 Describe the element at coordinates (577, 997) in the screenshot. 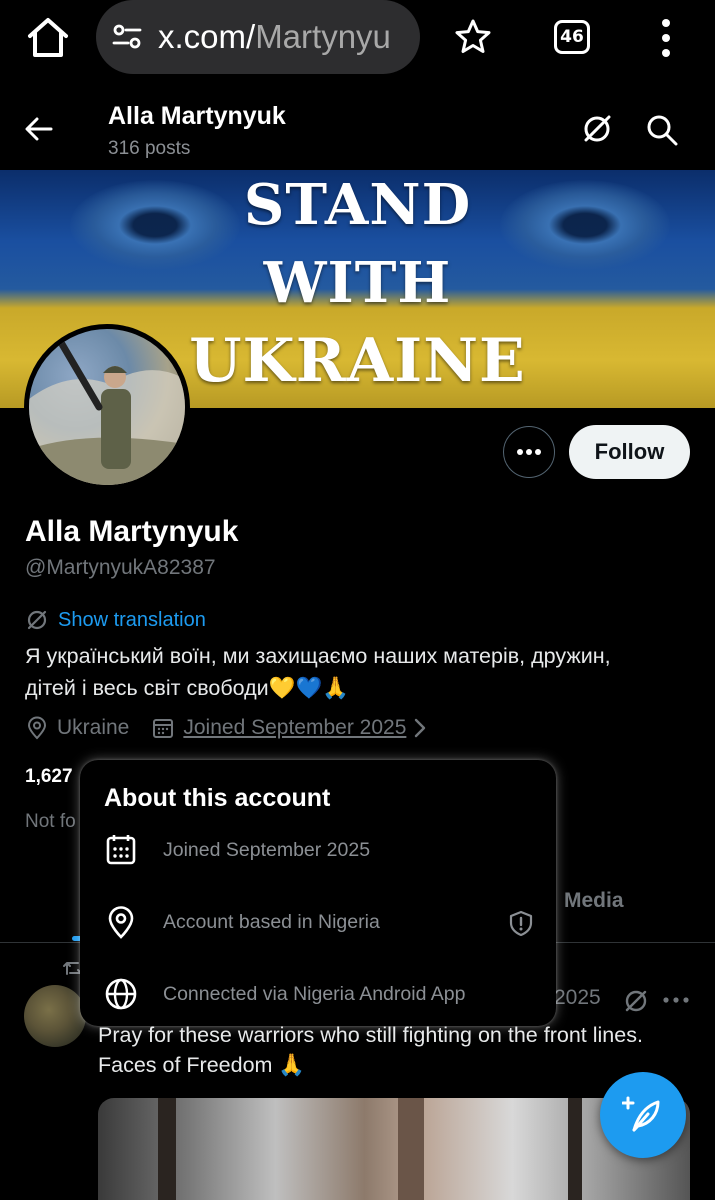

I see `post-date: 2025` at that location.